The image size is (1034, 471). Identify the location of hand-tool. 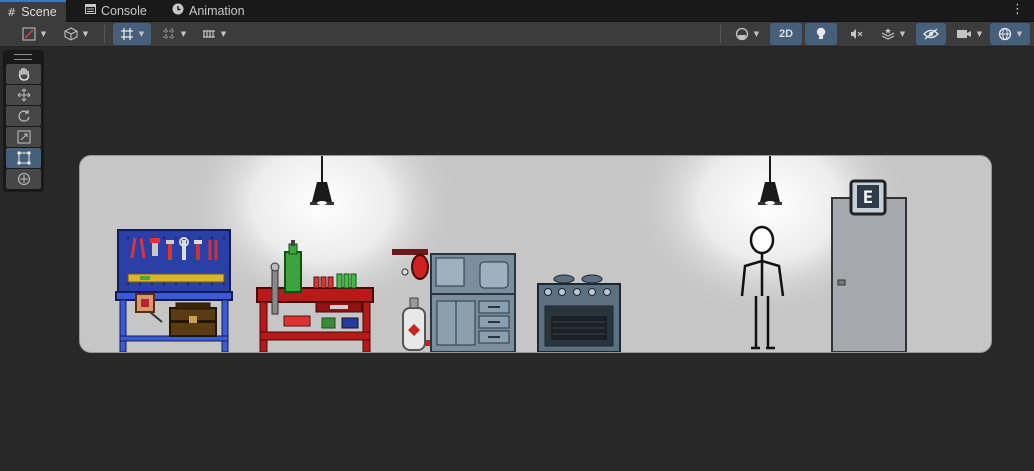
(23, 74).